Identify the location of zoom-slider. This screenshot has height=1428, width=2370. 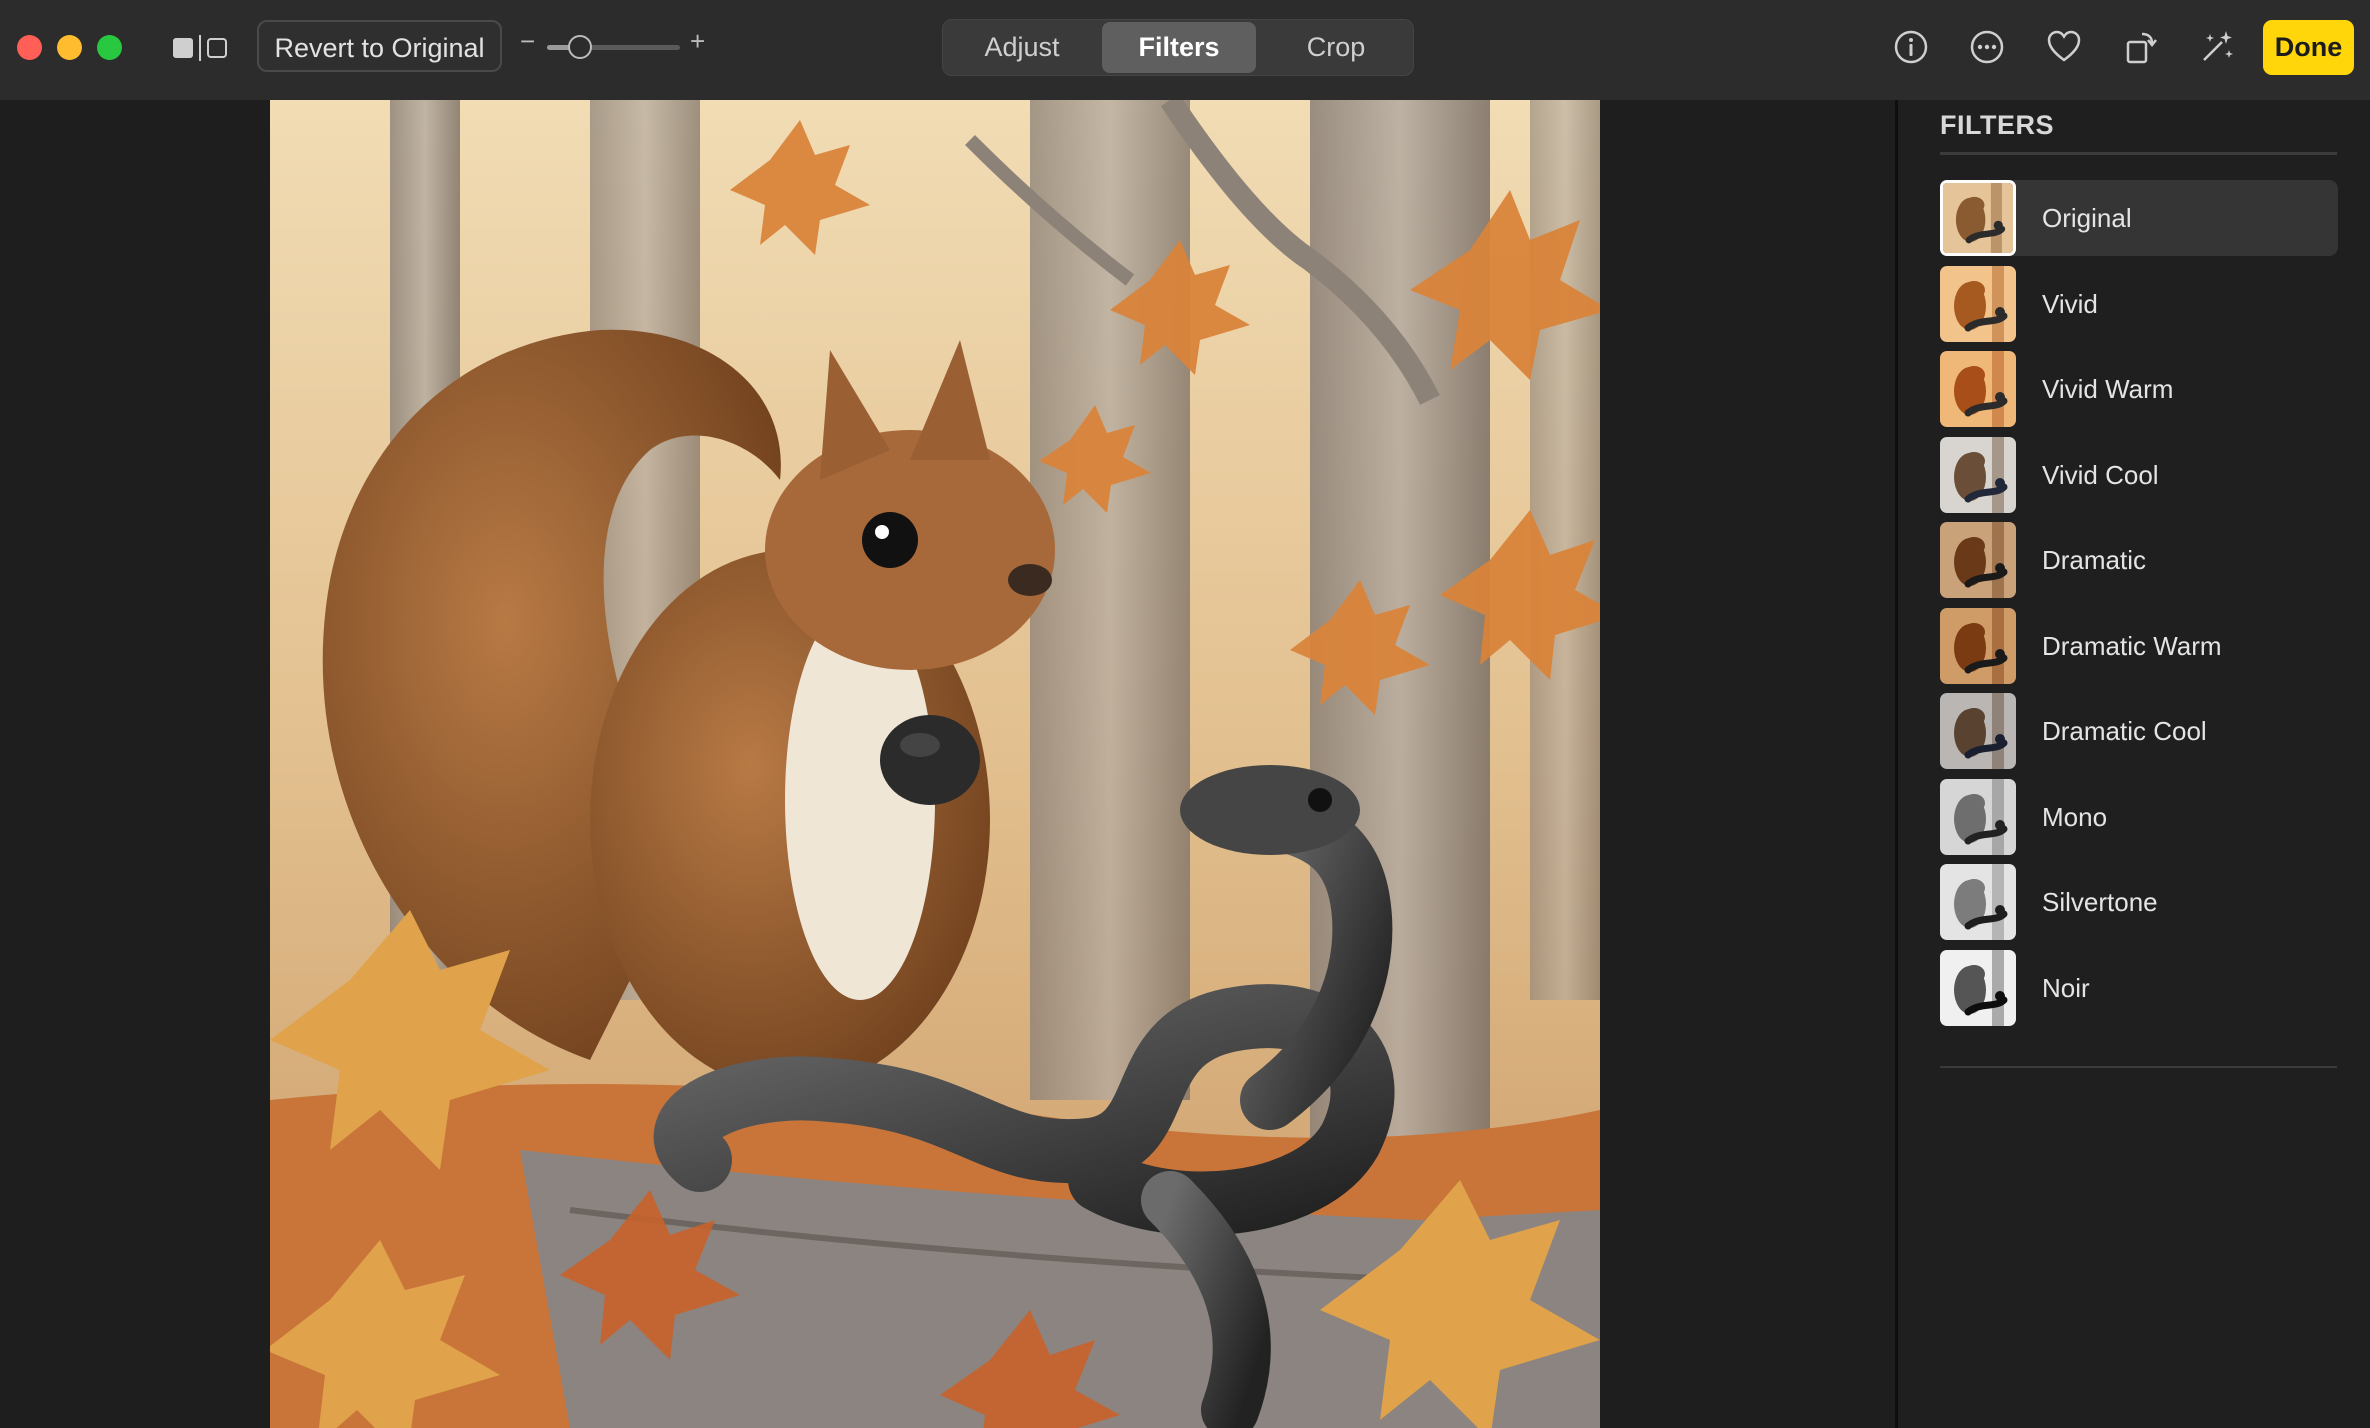
(613, 47).